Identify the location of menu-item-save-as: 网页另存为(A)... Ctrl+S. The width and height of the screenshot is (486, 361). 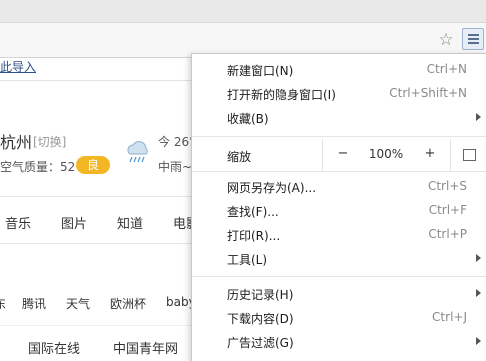
(339, 187).